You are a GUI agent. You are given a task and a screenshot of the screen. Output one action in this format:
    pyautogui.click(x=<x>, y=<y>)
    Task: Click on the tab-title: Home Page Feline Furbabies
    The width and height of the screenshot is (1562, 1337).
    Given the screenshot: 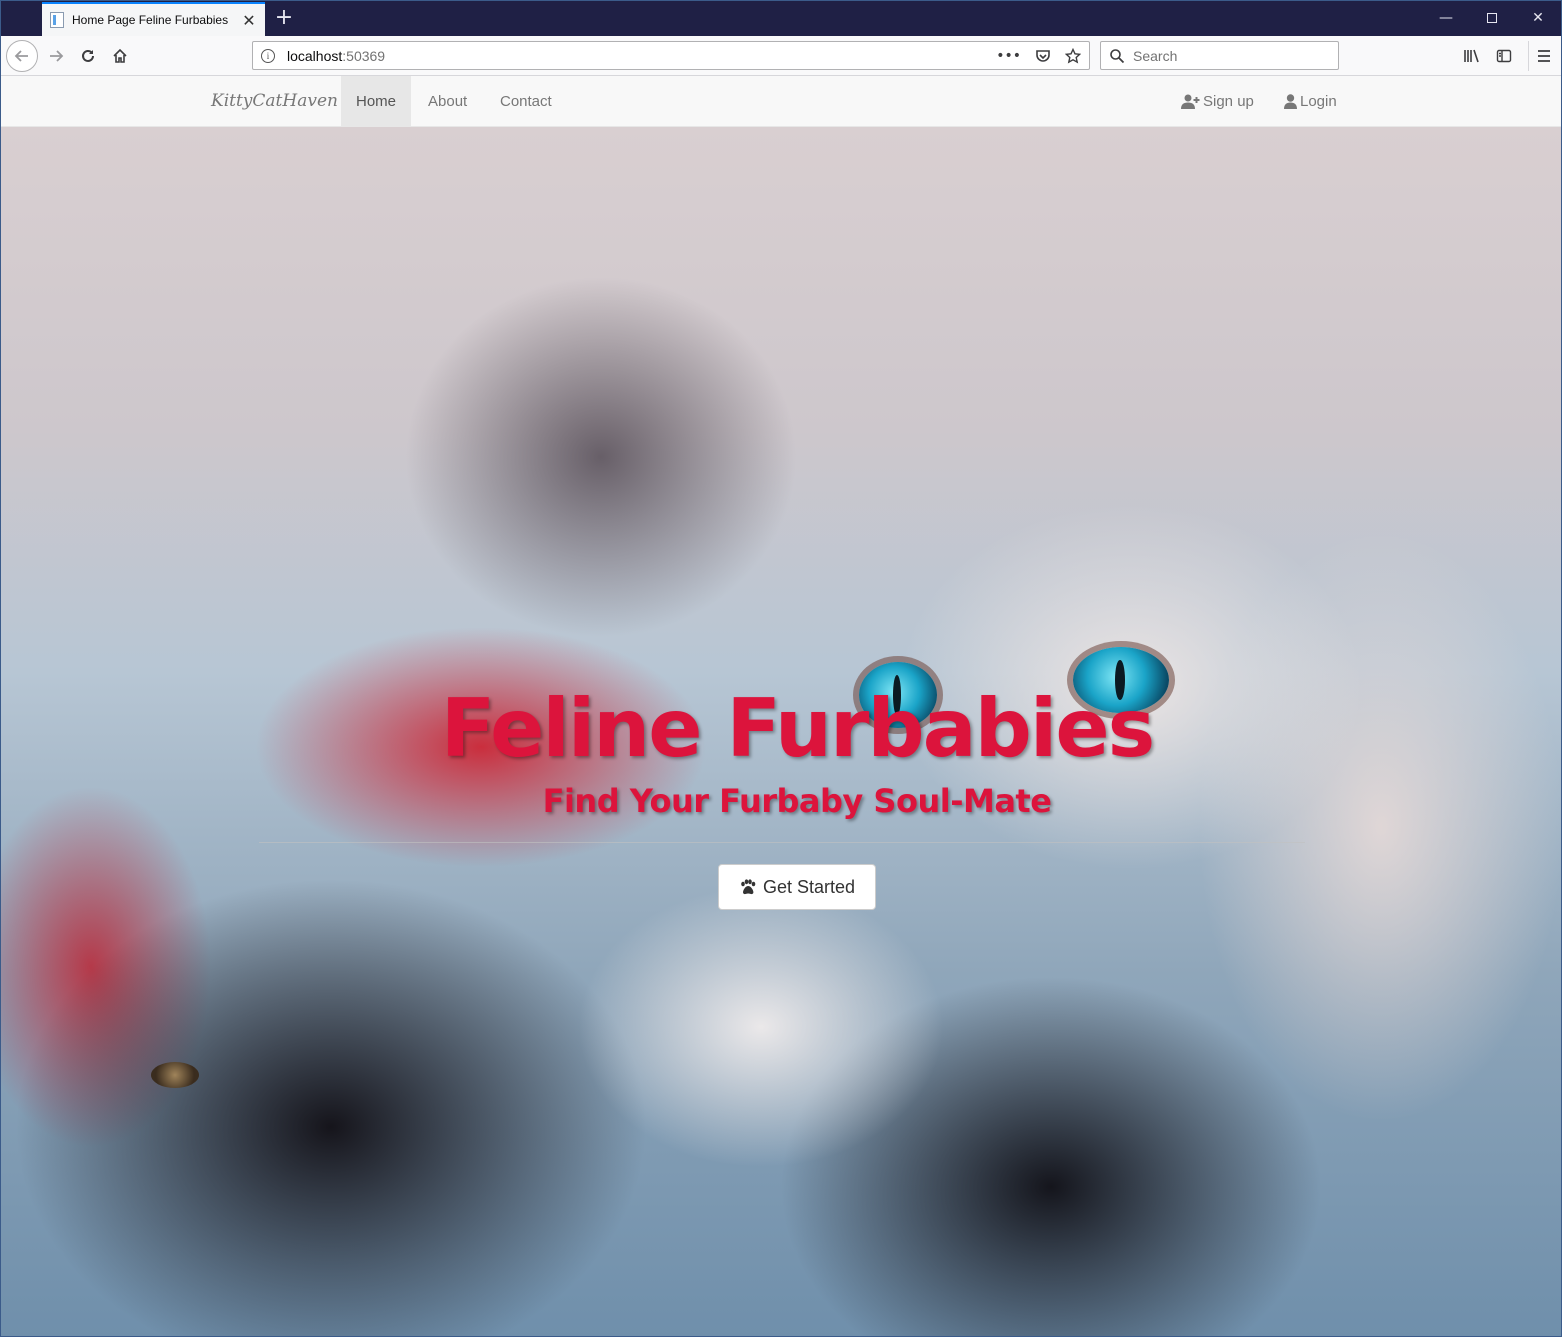 What is the action you would take?
    pyautogui.click(x=150, y=20)
    